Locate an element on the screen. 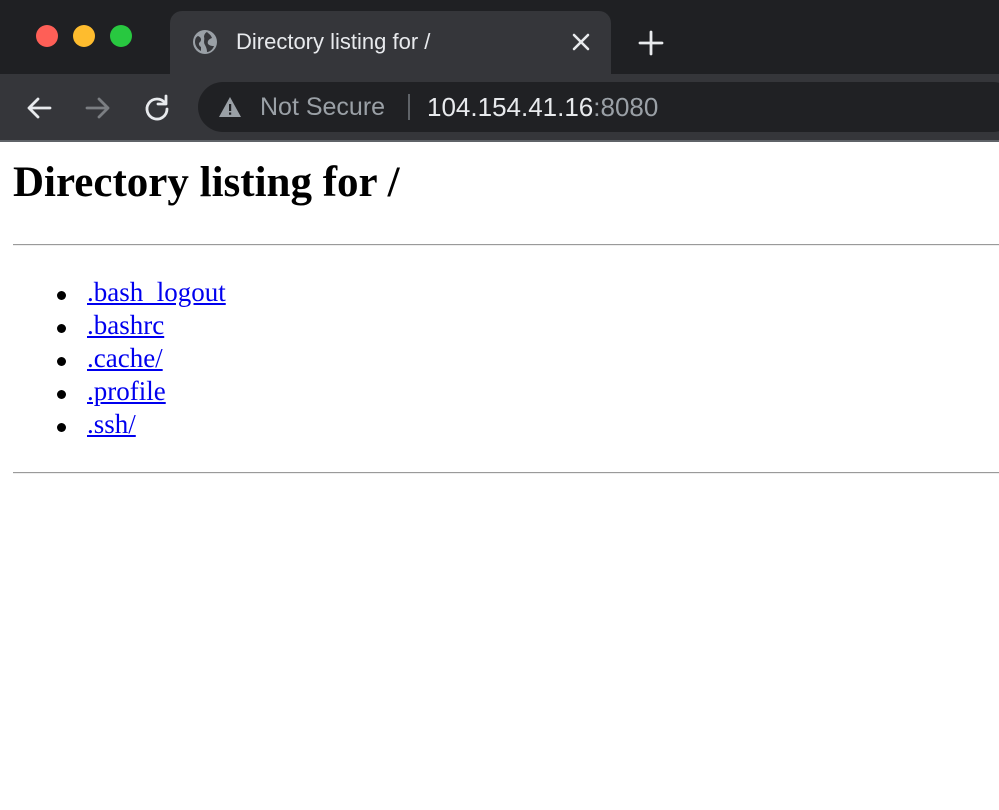 The width and height of the screenshot is (999, 810). list-item: .bashrc is located at coordinates (113, 325).